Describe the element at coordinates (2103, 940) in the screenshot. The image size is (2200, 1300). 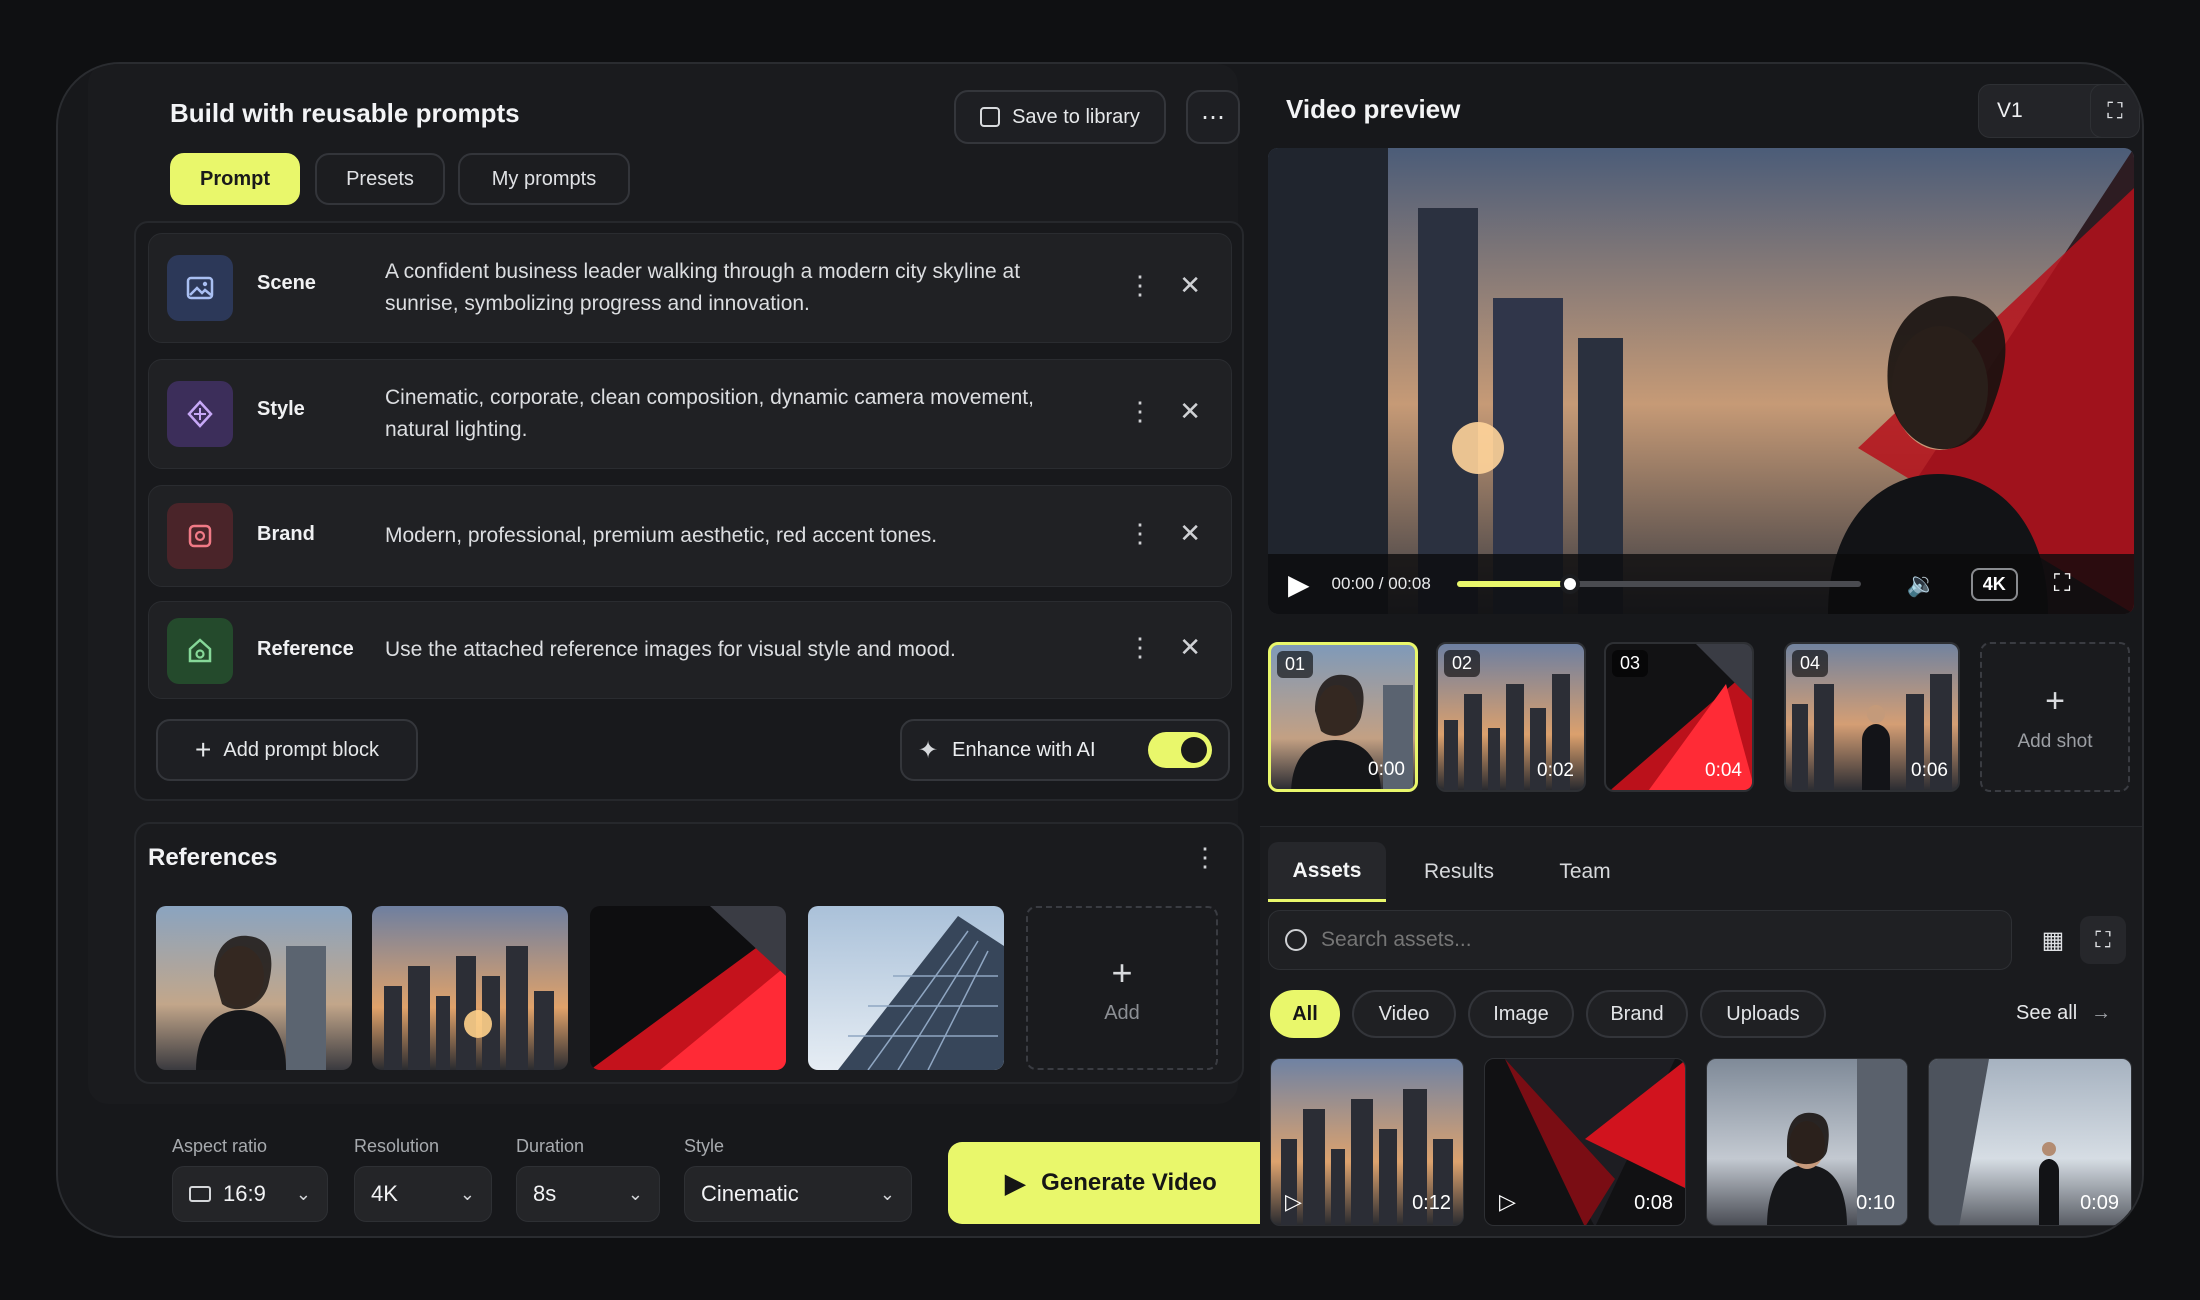
I see `scan-icon: ⛶` at that location.